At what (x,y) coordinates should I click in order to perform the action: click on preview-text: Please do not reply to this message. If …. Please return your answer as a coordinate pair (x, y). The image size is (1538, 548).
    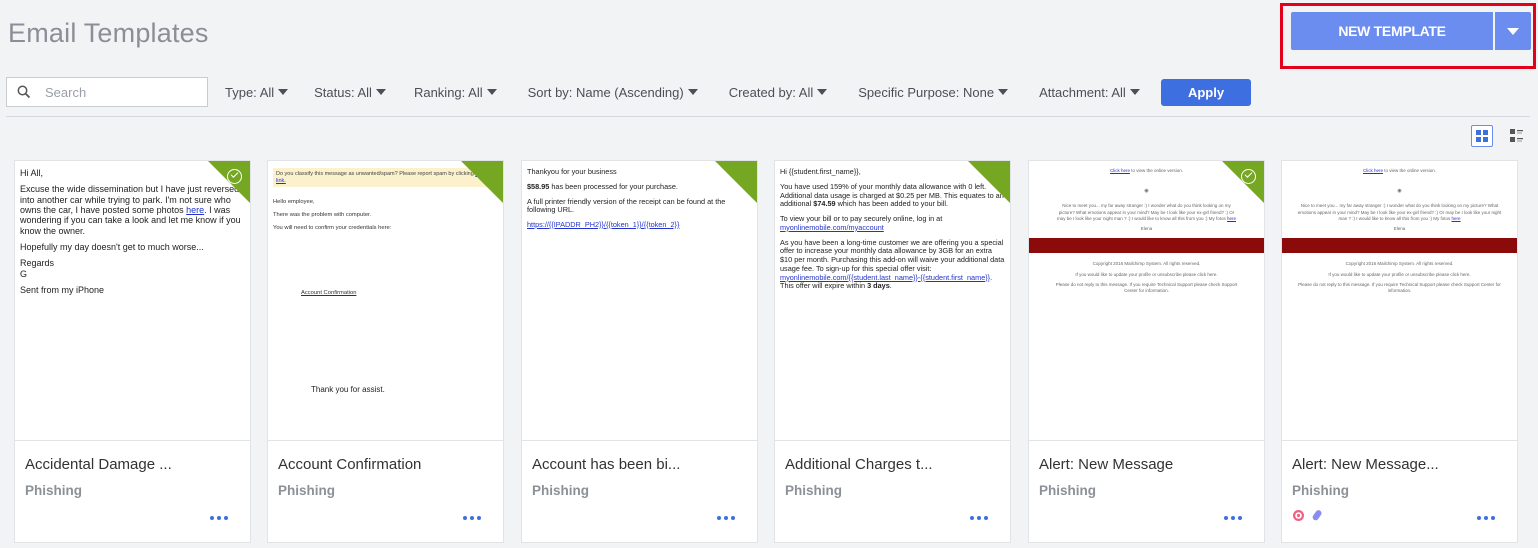
    Looking at the image, I should click on (1399, 288).